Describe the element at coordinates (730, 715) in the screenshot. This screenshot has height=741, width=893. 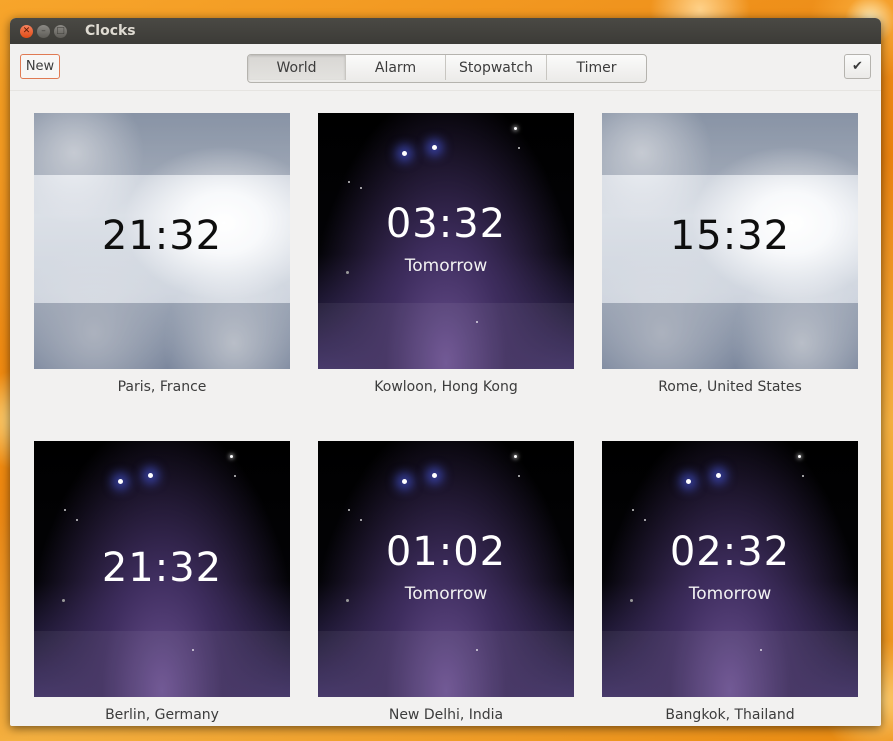
I see `clock-location: Bangkok, Thailand` at that location.